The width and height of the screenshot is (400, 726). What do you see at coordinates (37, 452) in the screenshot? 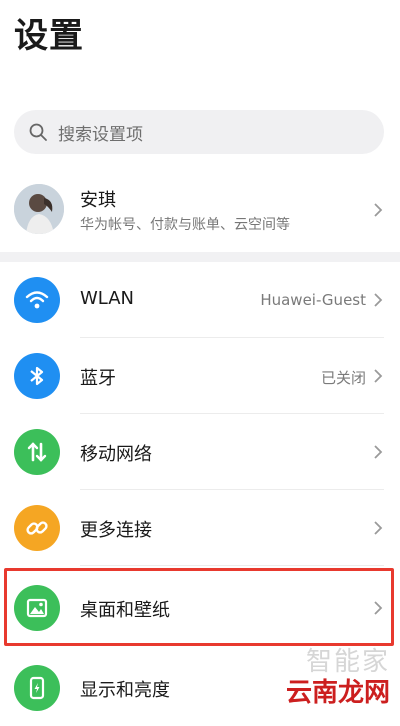
I see `mobile-network-icon` at bounding box center [37, 452].